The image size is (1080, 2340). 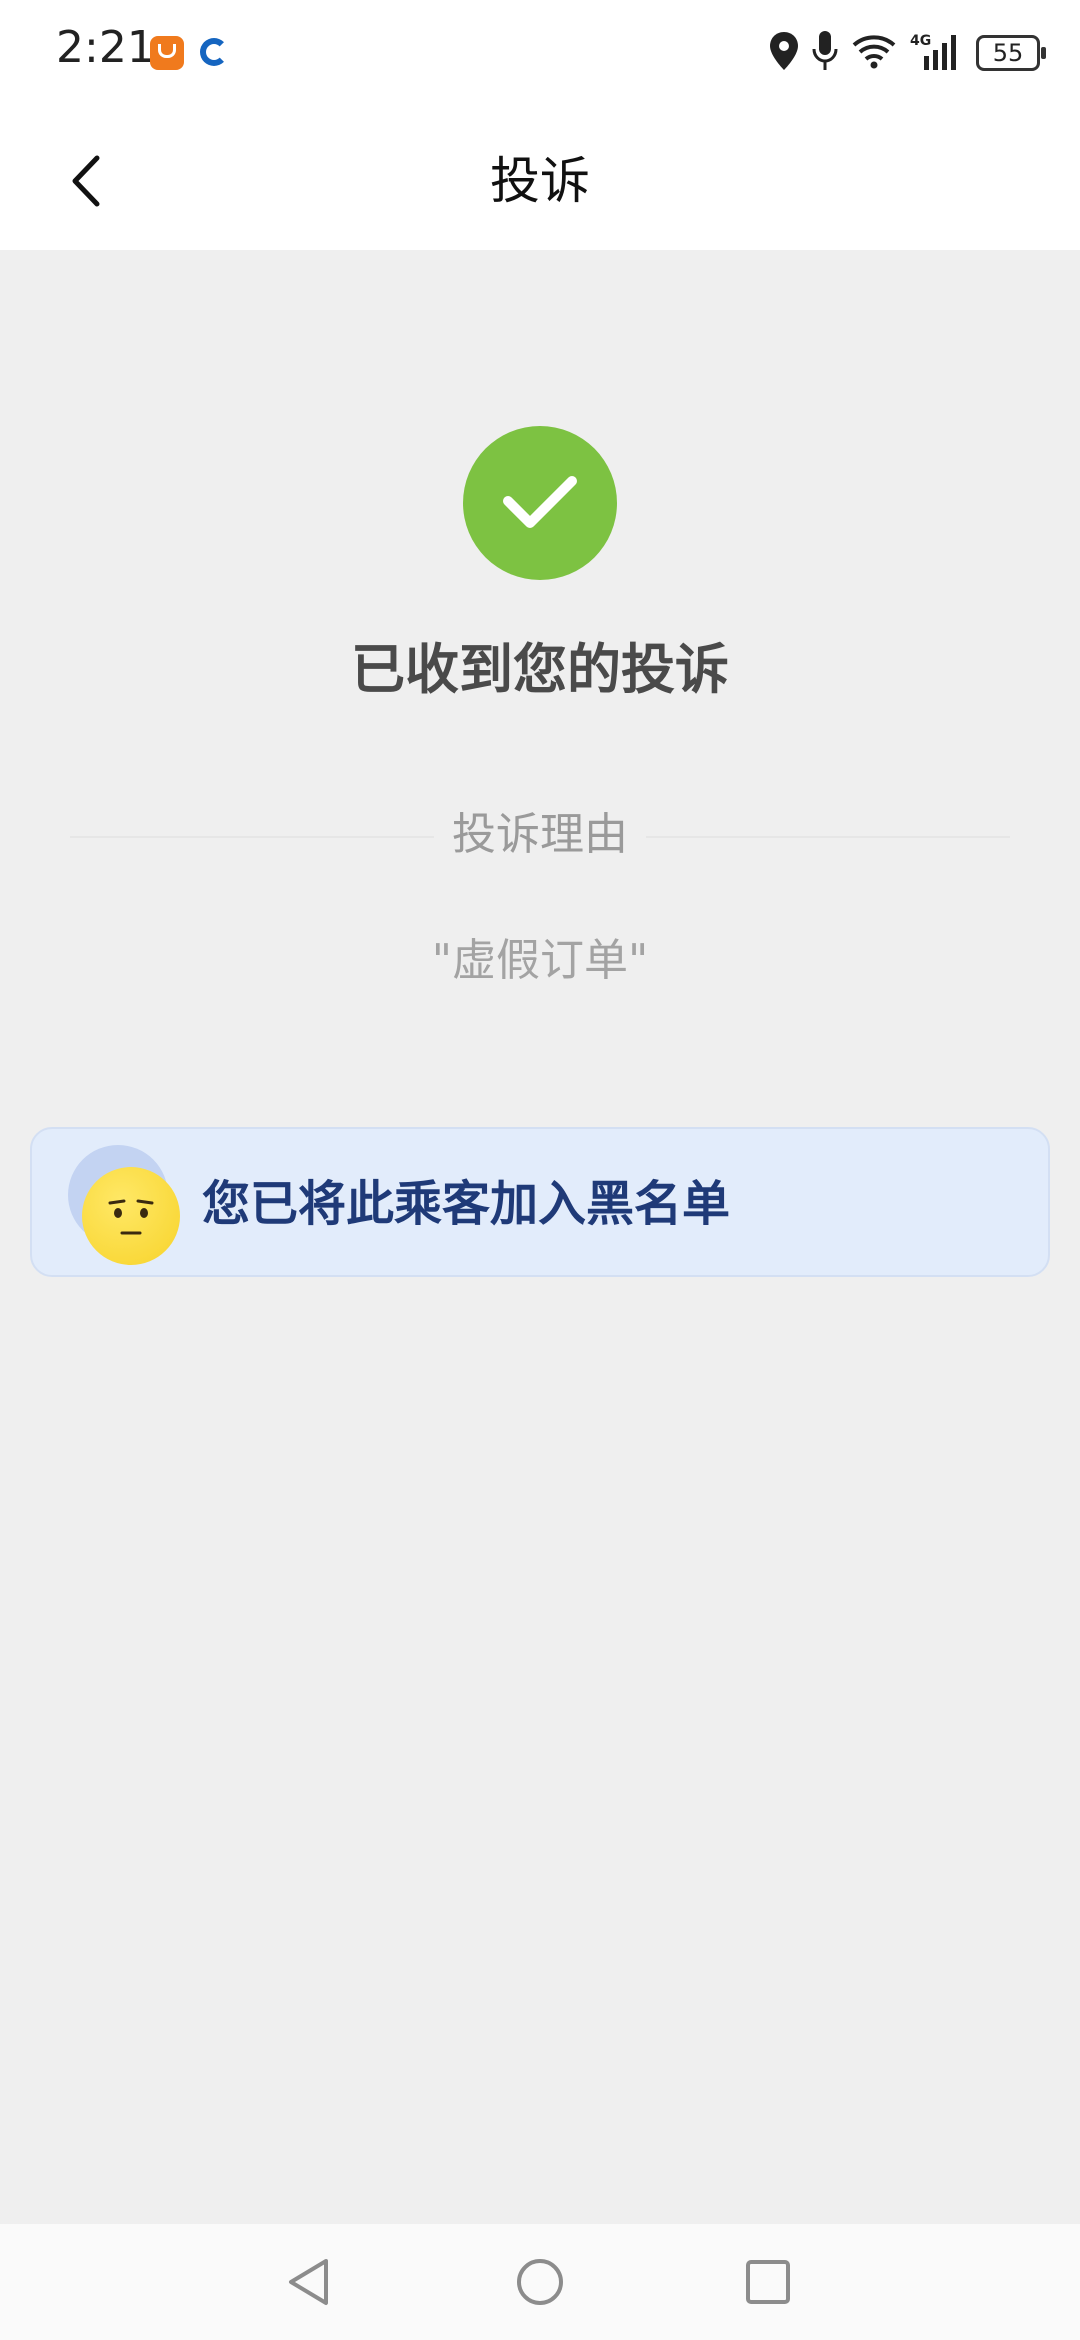 I want to click on status-time: 2:21, so click(x=105, y=47).